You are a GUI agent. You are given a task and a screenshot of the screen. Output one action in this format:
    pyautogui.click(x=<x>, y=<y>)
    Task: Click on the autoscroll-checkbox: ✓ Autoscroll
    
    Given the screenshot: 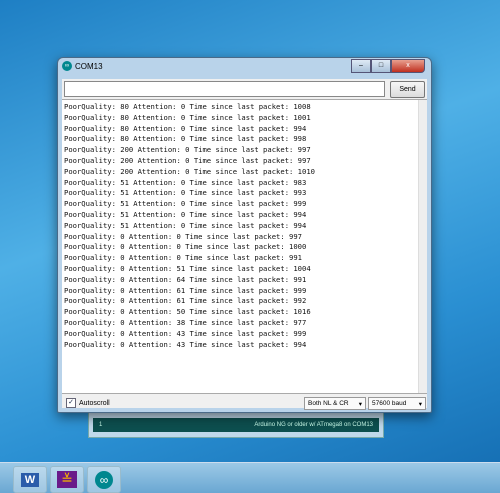 What is the action you would take?
    pyautogui.click(x=88, y=403)
    